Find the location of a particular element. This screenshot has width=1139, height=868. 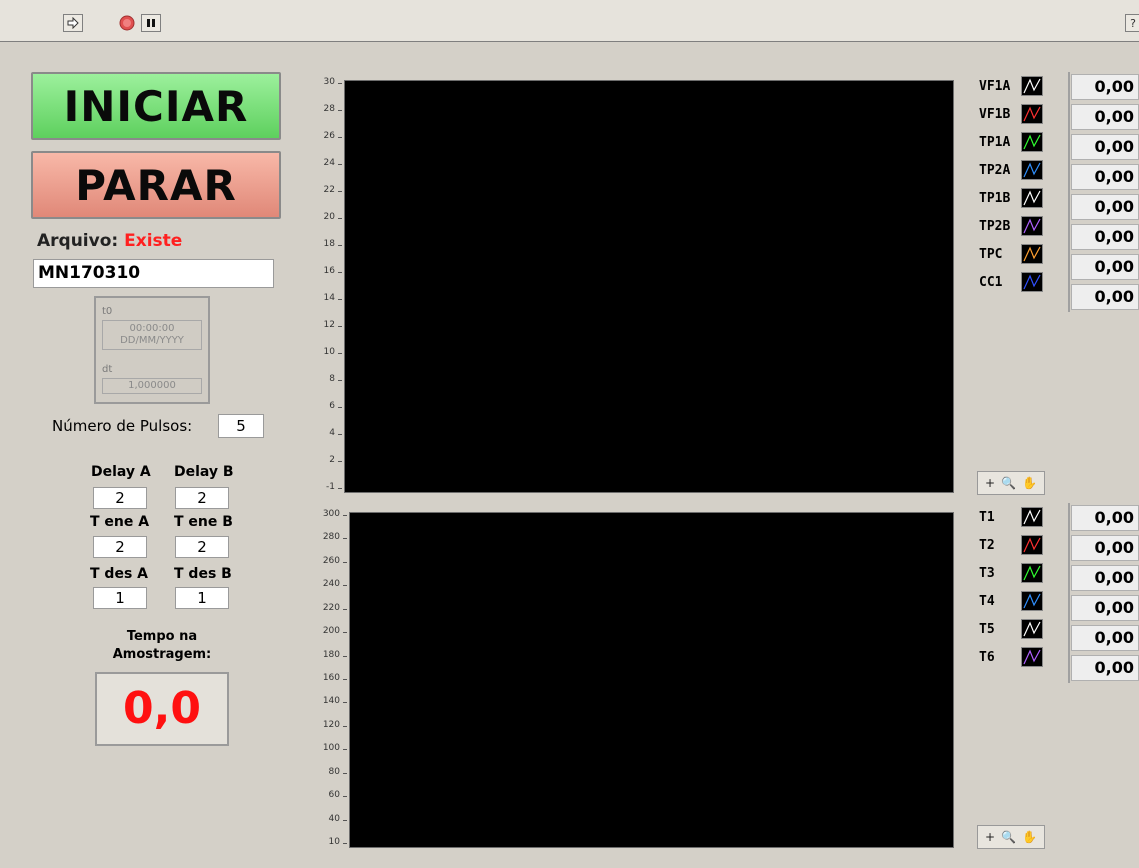

abort-icon is located at coordinates (127, 23).